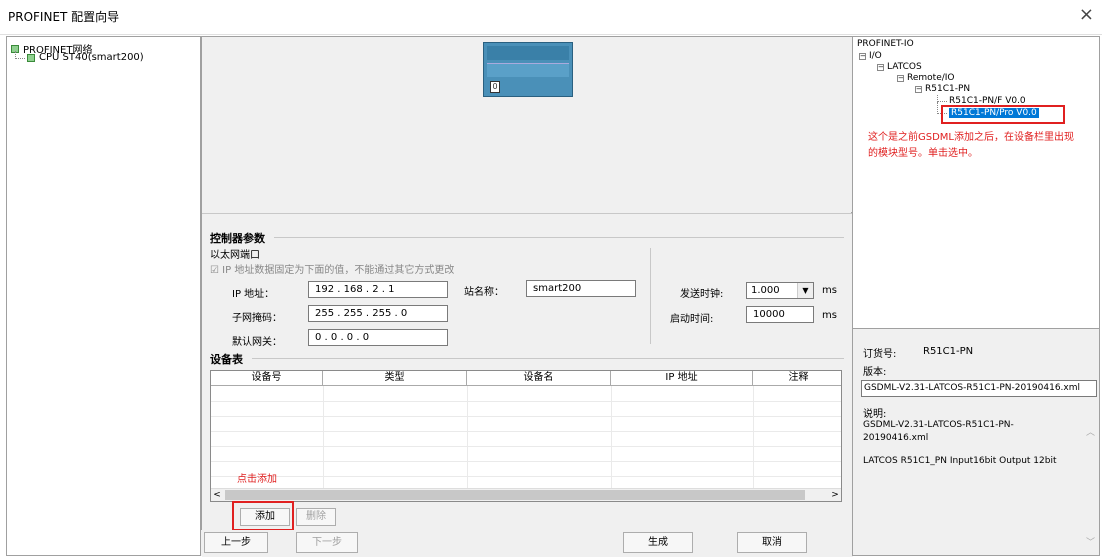  What do you see at coordinates (237, 238) in the screenshot?
I see `controller-section-title: 控制器参数` at bounding box center [237, 238].